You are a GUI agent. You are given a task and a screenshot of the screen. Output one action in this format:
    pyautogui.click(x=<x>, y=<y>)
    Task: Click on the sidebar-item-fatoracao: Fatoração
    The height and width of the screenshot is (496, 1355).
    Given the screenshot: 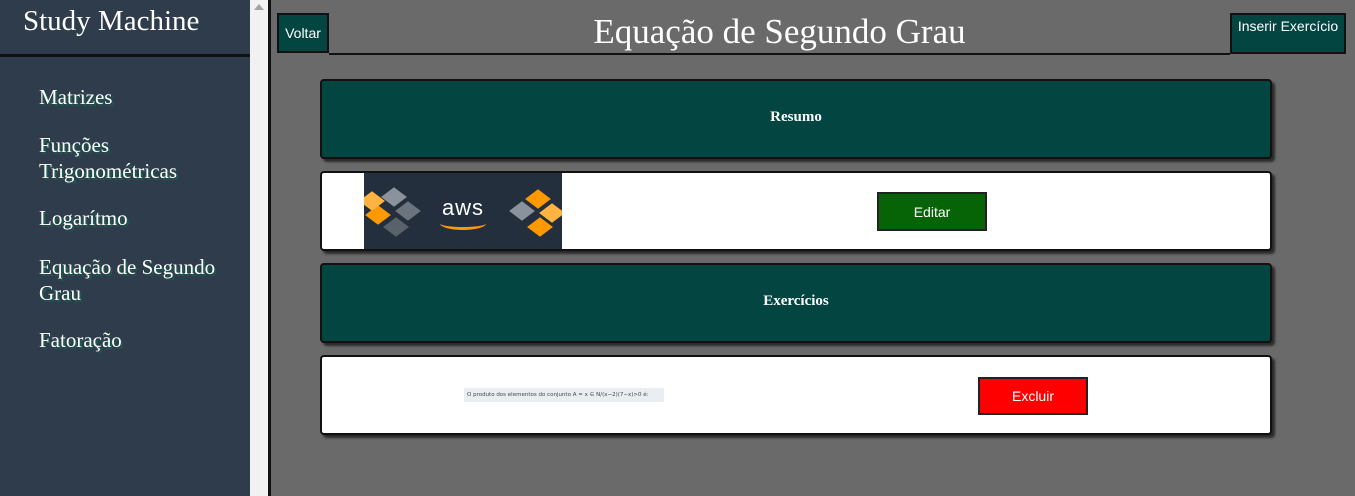 What is the action you would take?
    pyautogui.click(x=139, y=340)
    